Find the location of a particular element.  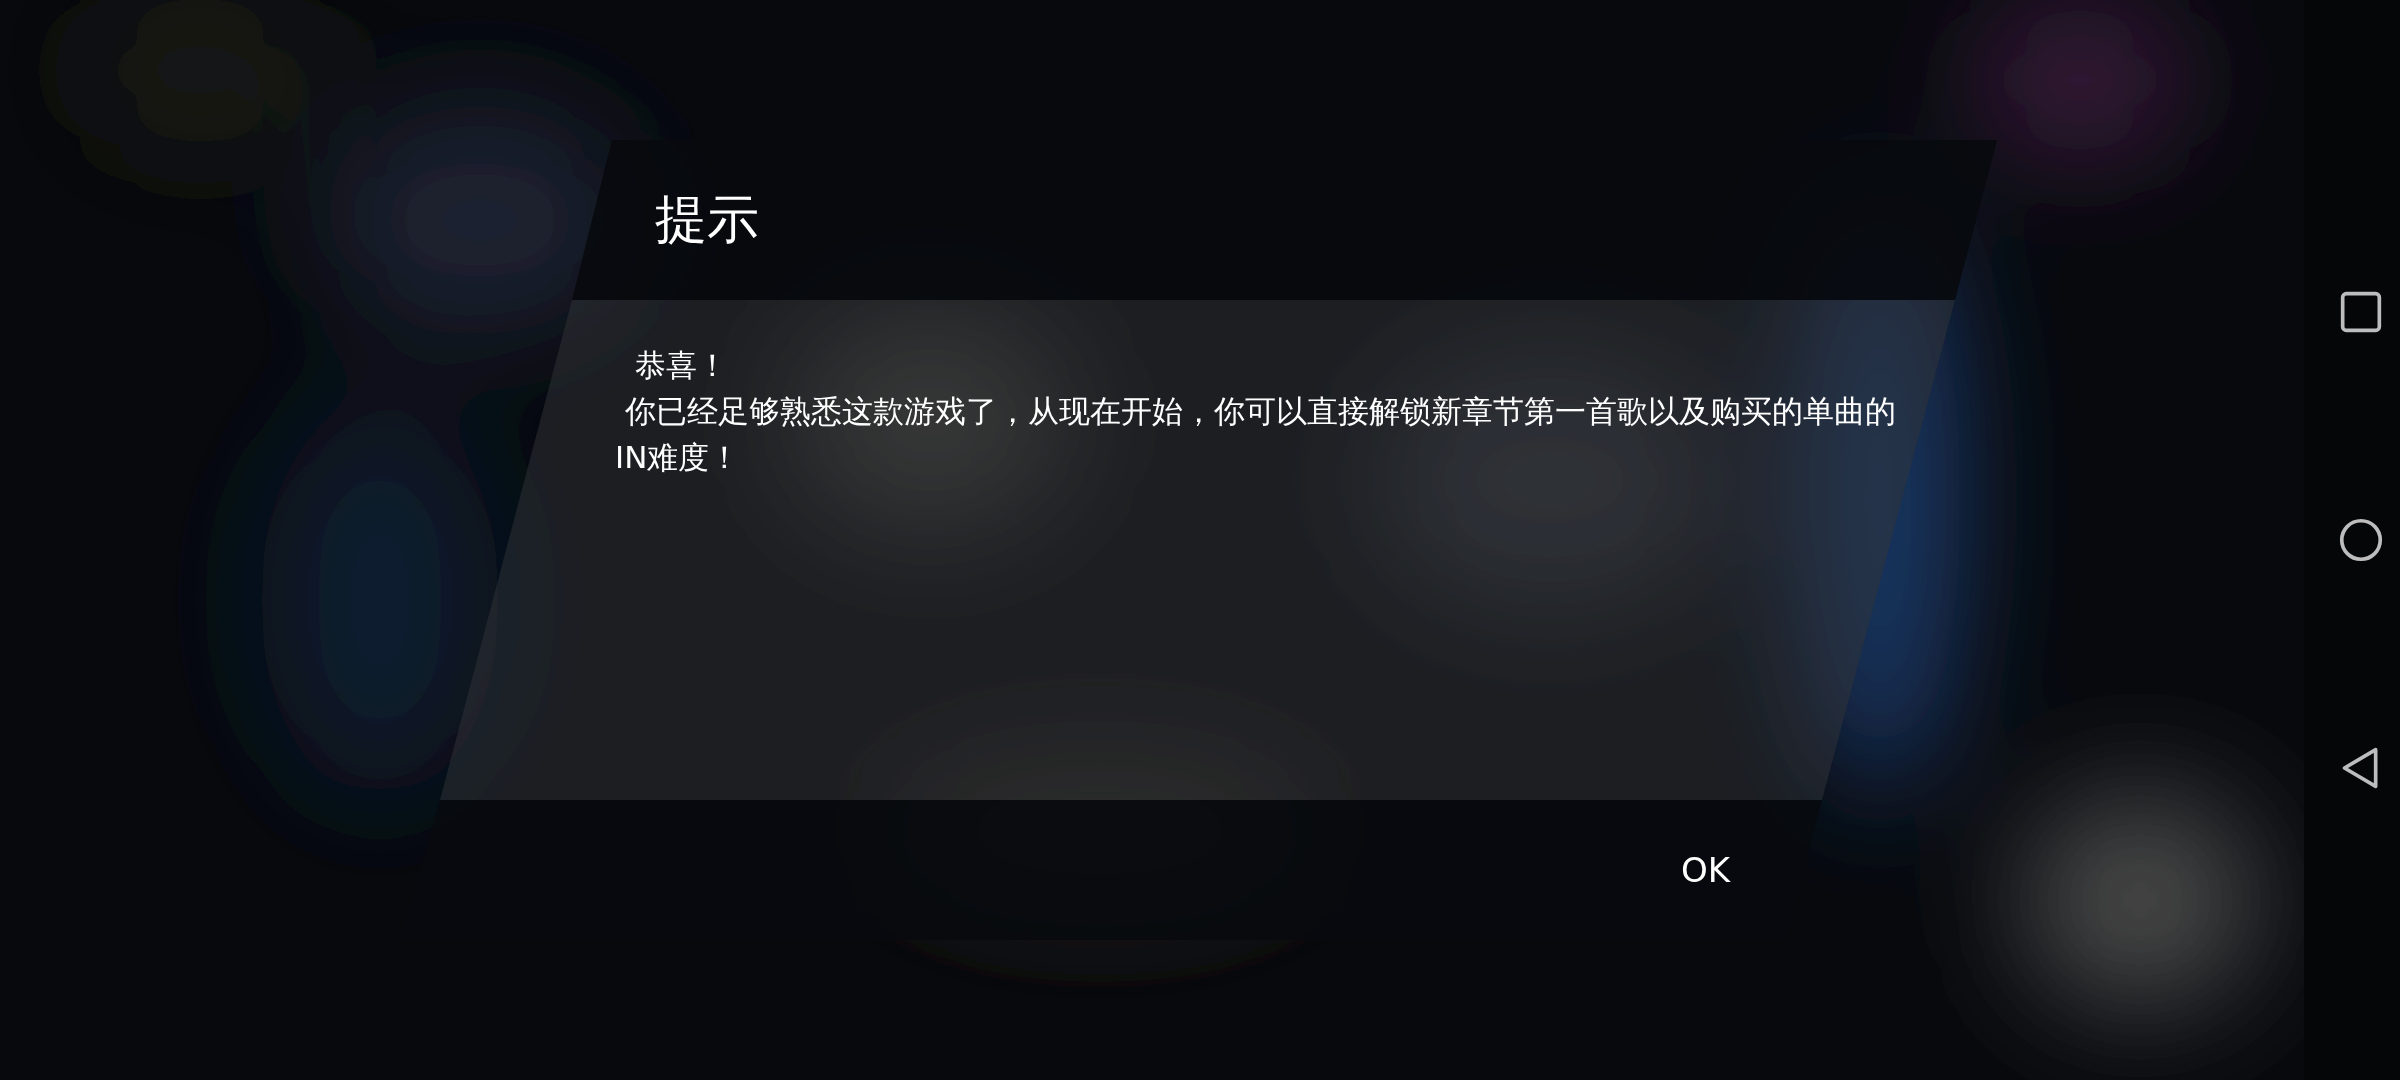

circle-icon is located at coordinates (2361, 540).